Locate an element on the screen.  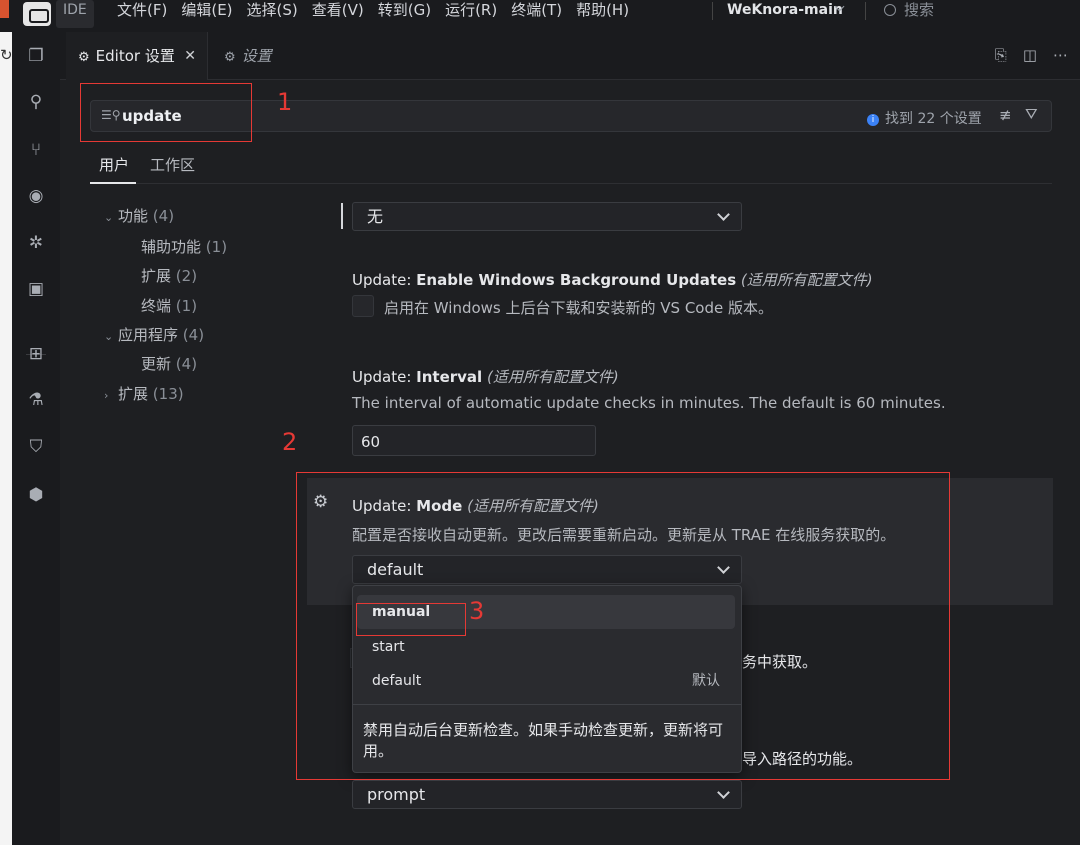
tab-settings: ⚙ 设置 is located at coordinates (248, 56).